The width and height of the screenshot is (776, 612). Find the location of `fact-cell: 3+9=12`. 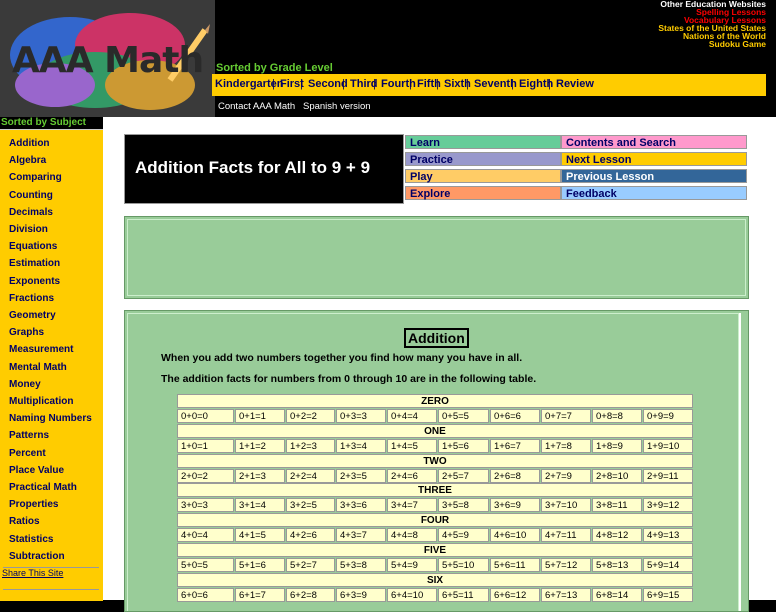

fact-cell: 3+9=12 is located at coordinates (668, 505).